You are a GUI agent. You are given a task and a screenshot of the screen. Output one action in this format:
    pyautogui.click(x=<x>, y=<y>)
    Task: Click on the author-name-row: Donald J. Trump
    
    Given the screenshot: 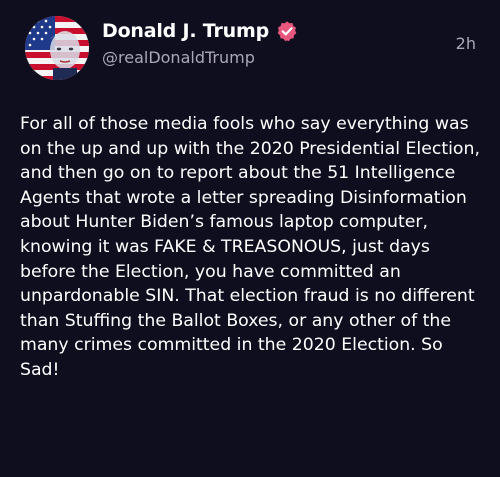 What is the action you would take?
    pyautogui.click(x=200, y=31)
    